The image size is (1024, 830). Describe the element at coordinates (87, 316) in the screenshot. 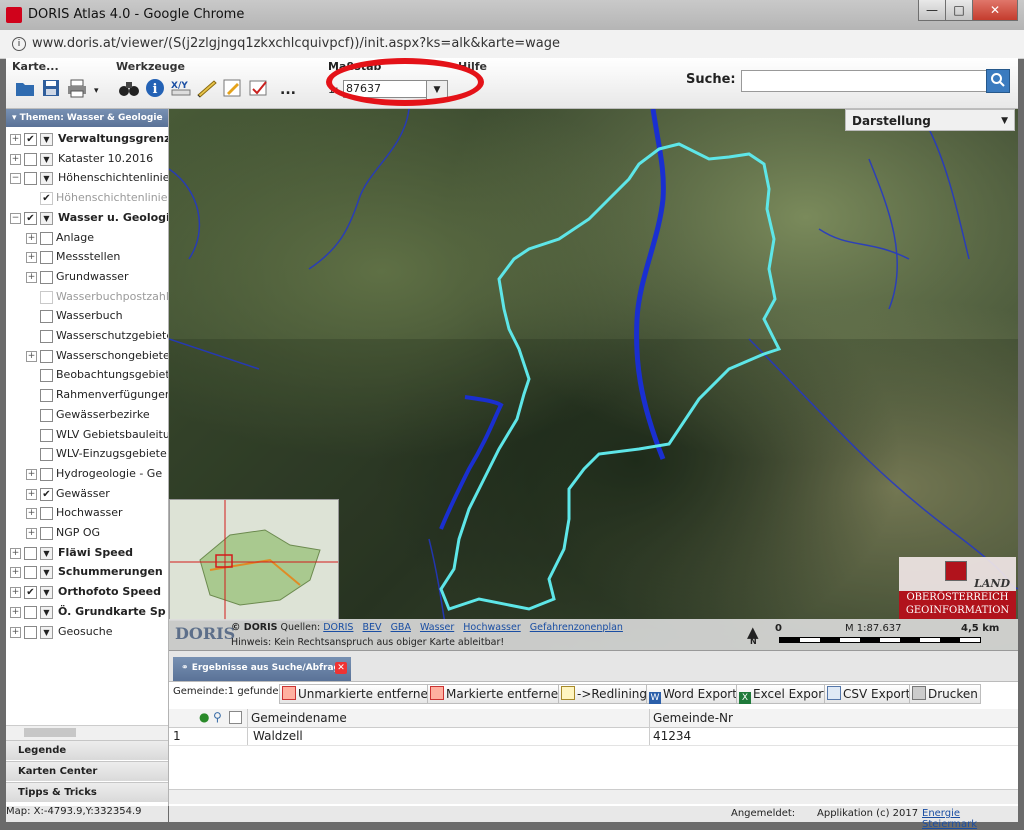

I see `layer-tree-item: Wasserbuch` at that location.